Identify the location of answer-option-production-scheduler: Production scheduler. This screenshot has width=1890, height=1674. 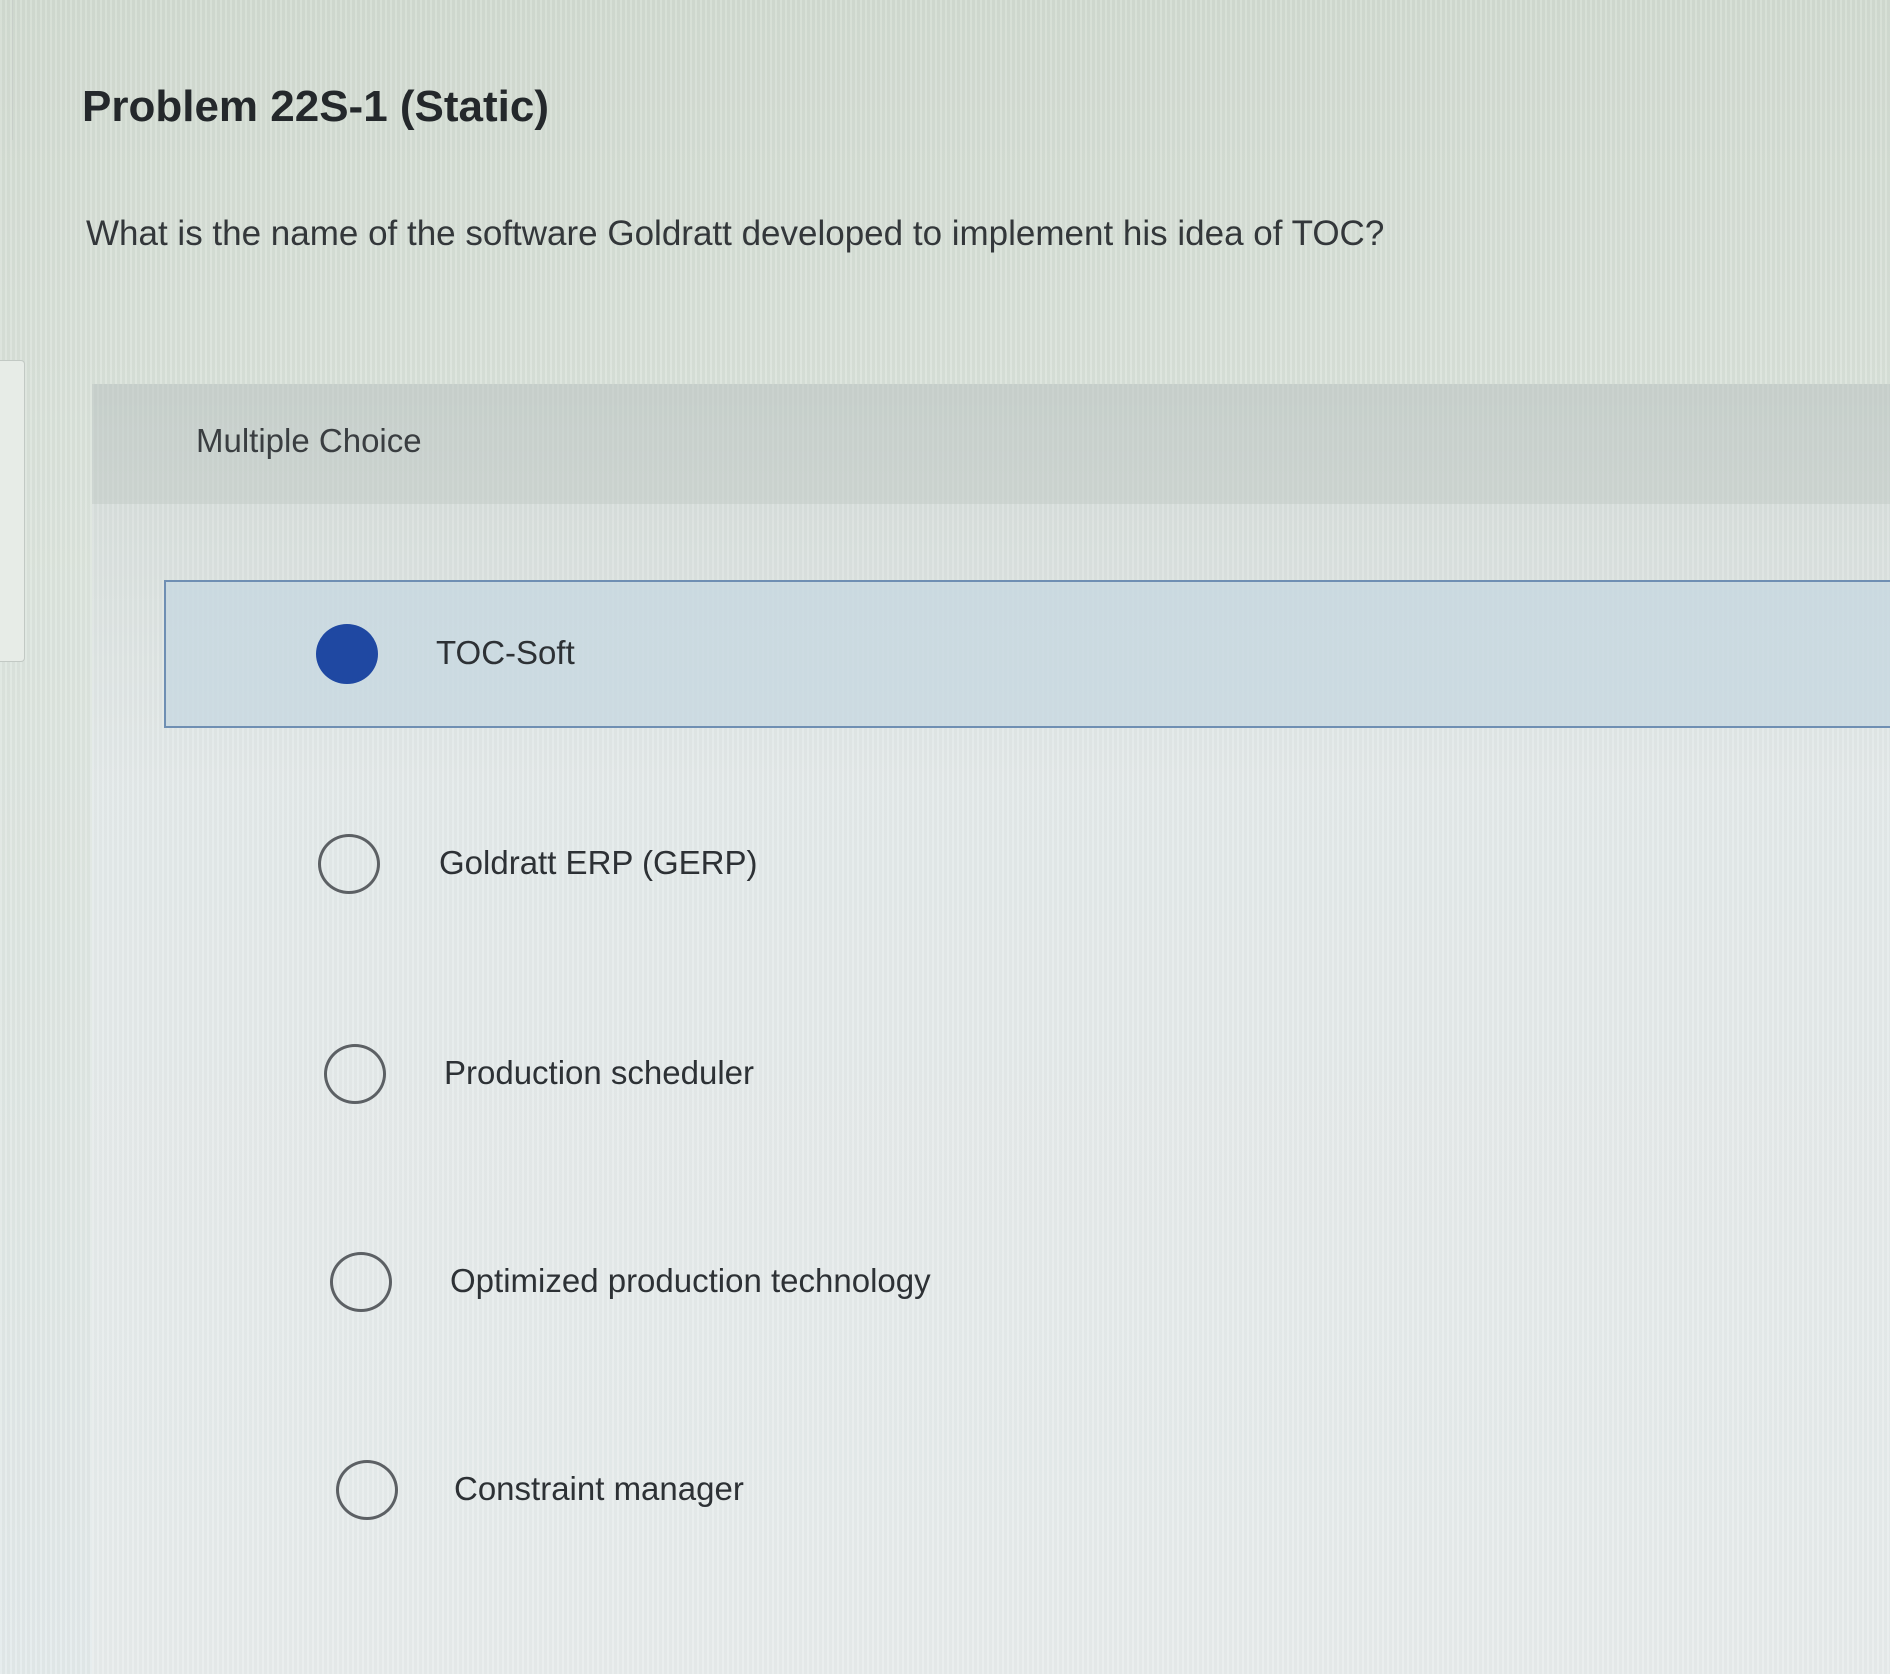
(1027, 1076).